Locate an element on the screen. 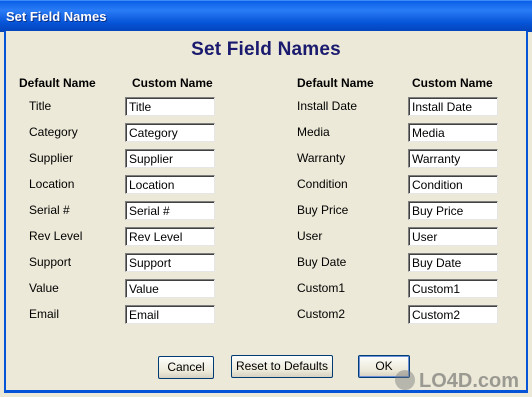 The image size is (532, 397). default-name-label: Buy Date is located at coordinates (322, 262).